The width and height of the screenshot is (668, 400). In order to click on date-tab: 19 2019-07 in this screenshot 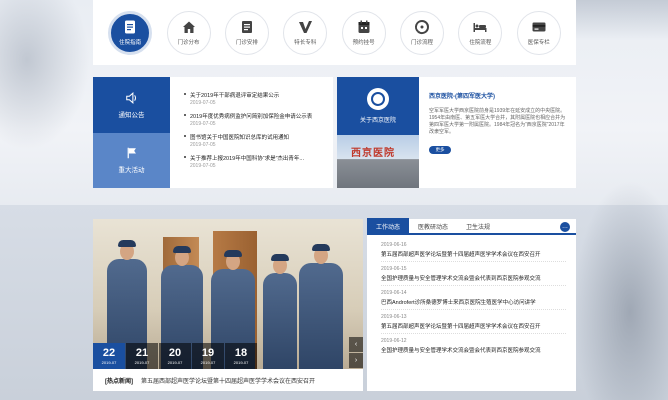, I will do `click(208, 356)`.